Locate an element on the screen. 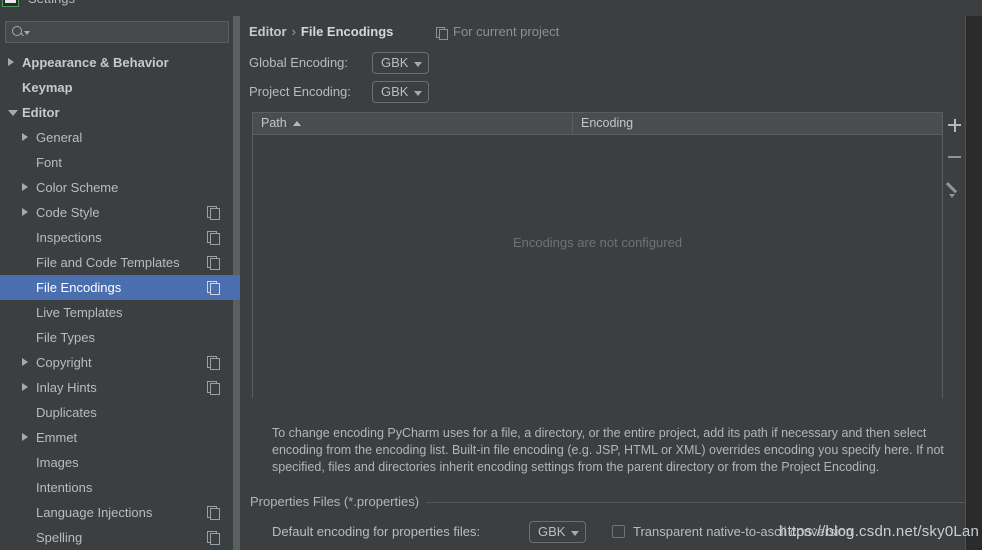 The image size is (982, 550). sidebar-item-label: Copyright is located at coordinates (64, 362).